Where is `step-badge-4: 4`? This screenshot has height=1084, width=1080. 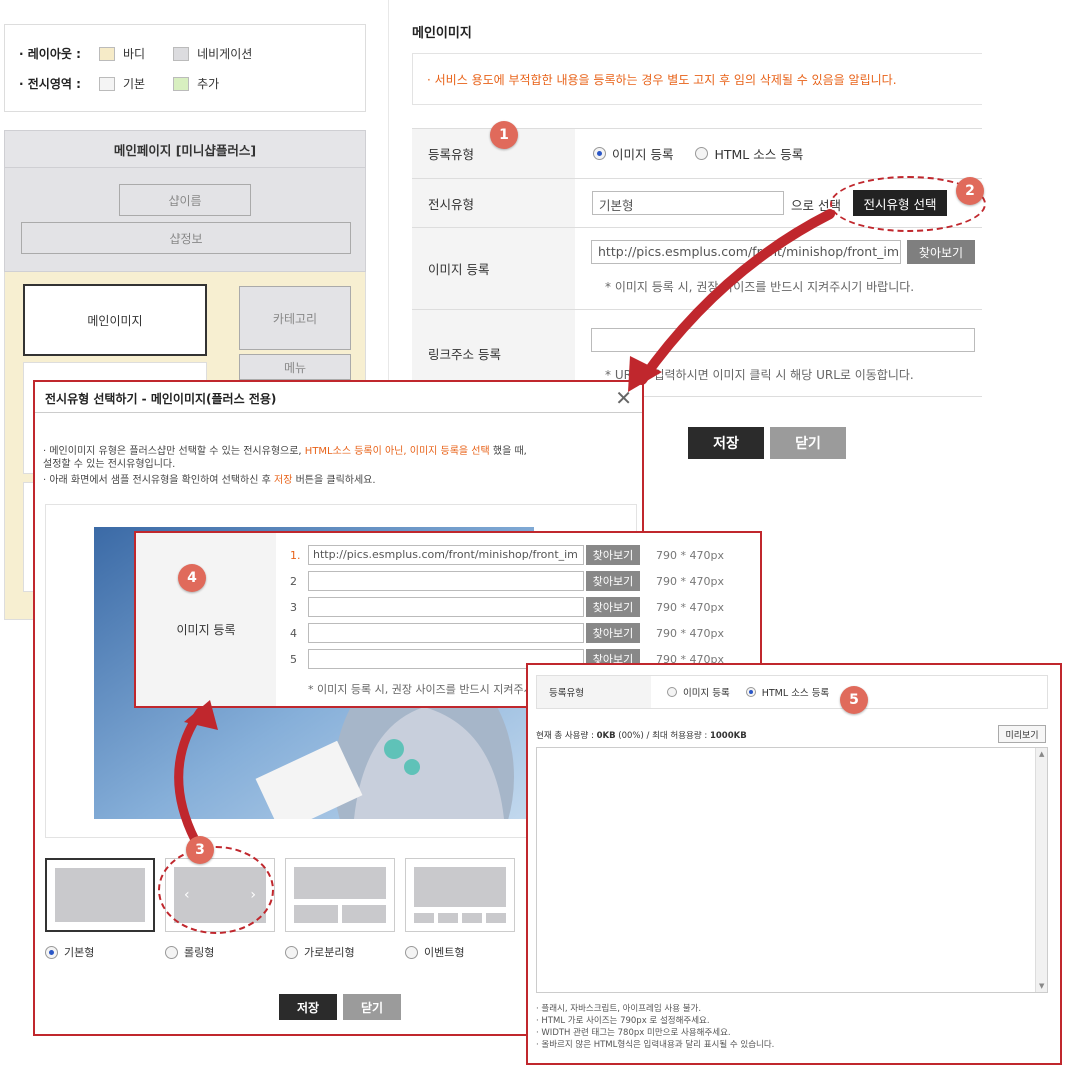
step-badge-4: 4 is located at coordinates (192, 578).